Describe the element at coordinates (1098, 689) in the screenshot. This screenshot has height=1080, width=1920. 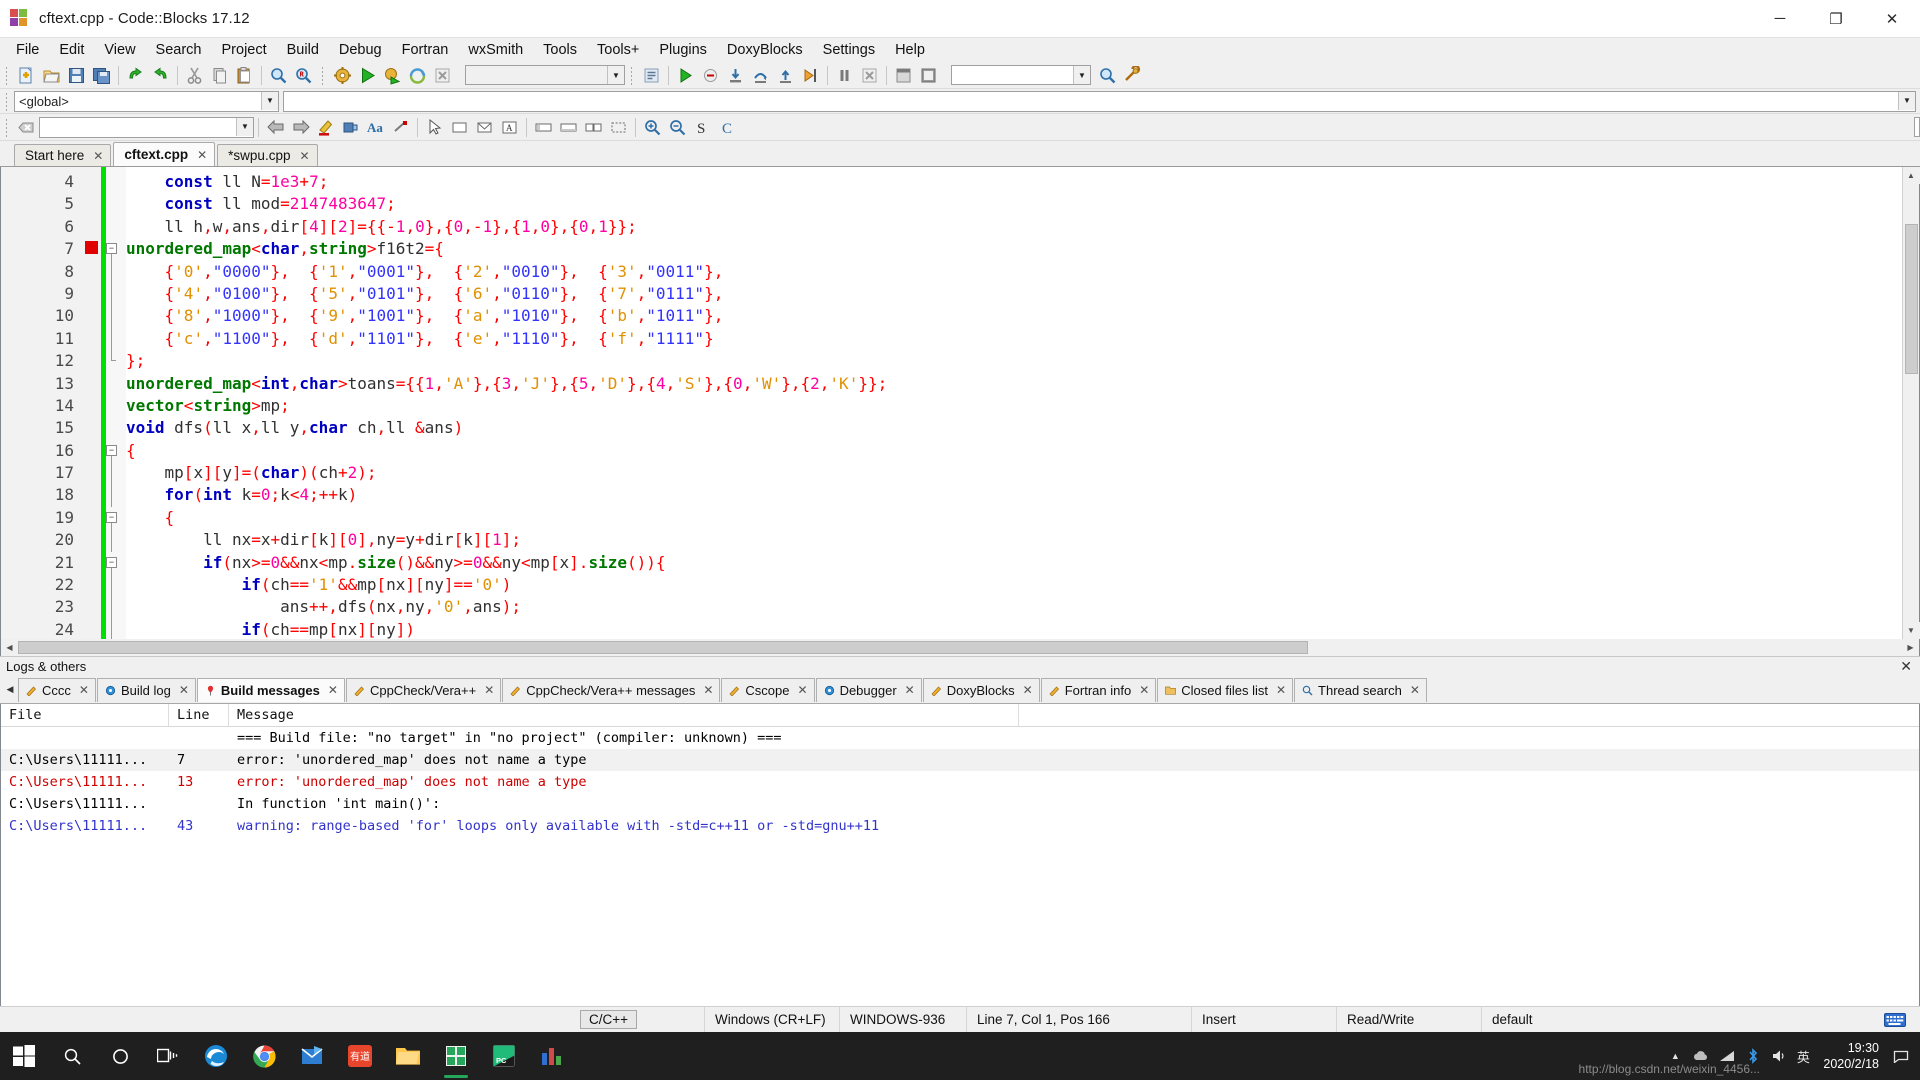
I see `logtab-fortran-info: Fortran info ✕` at that location.